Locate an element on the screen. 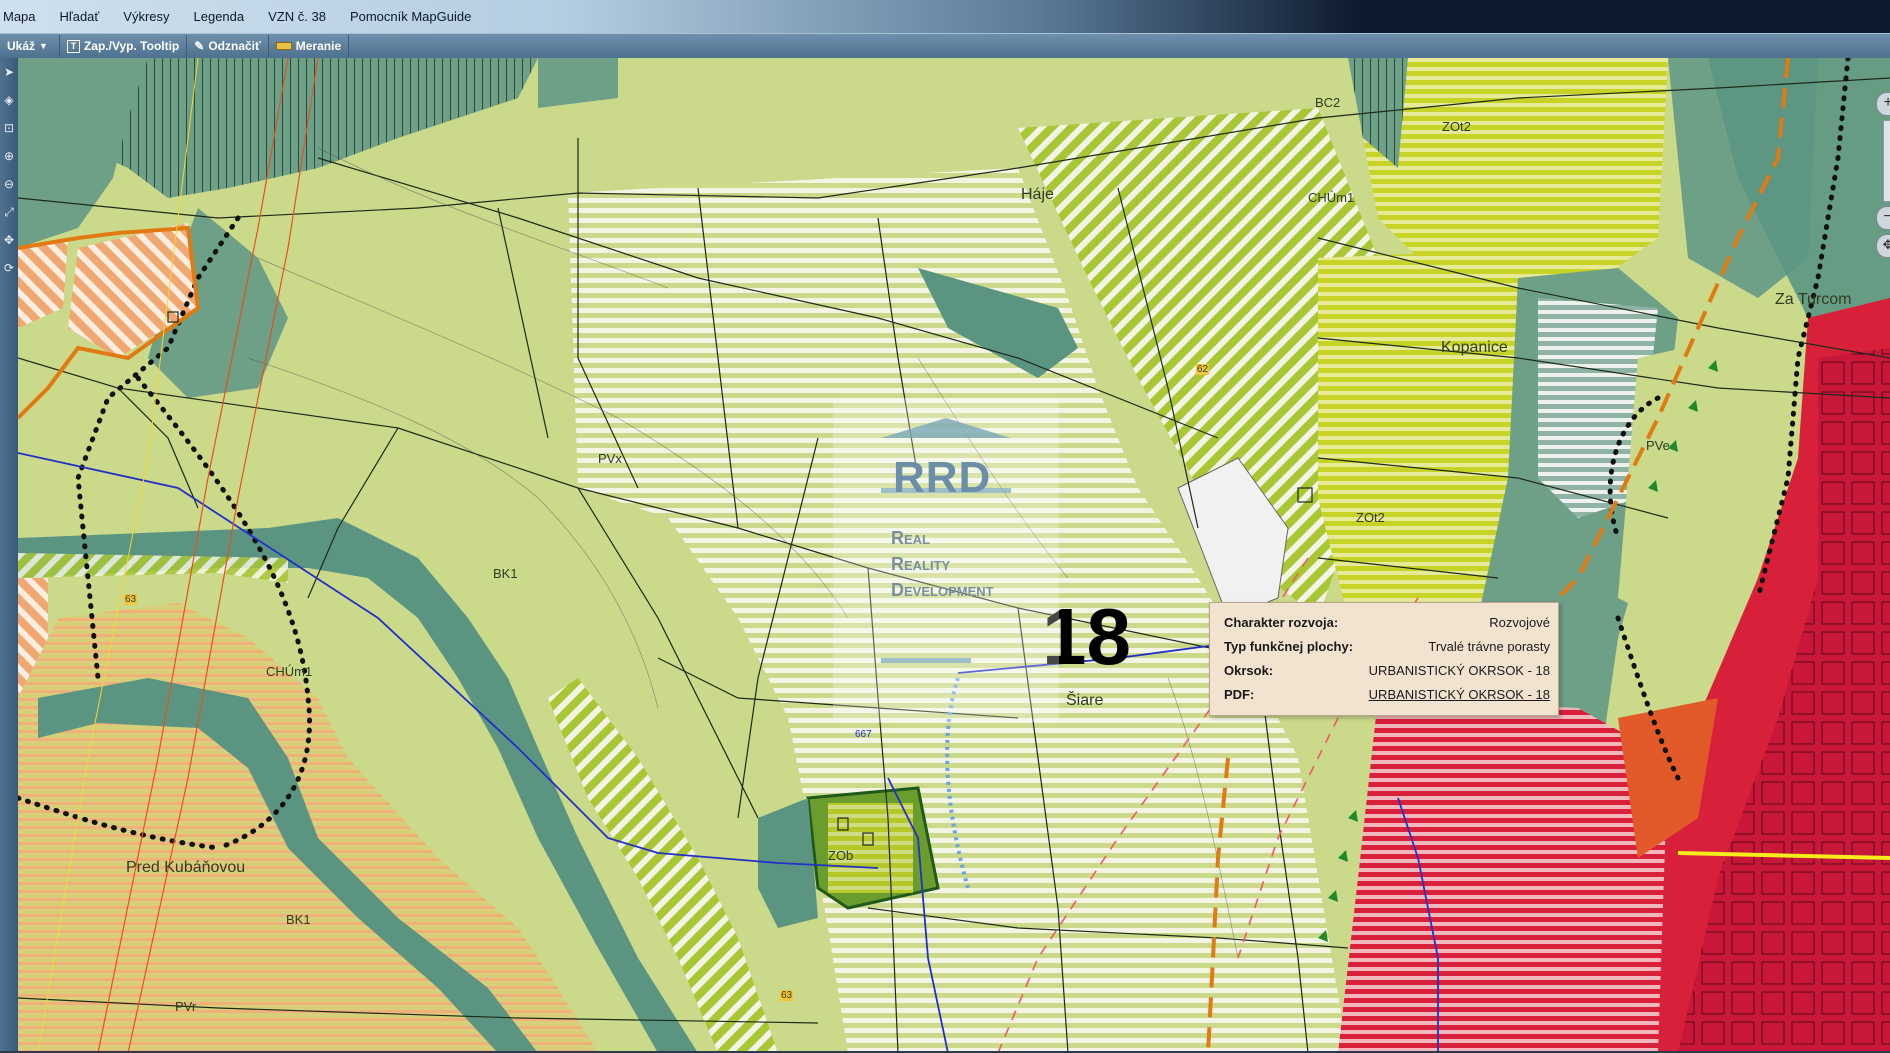 This screenshot has height=1053, width=1890. pointer-icon: ➤ is located at coordinates (9, 72).